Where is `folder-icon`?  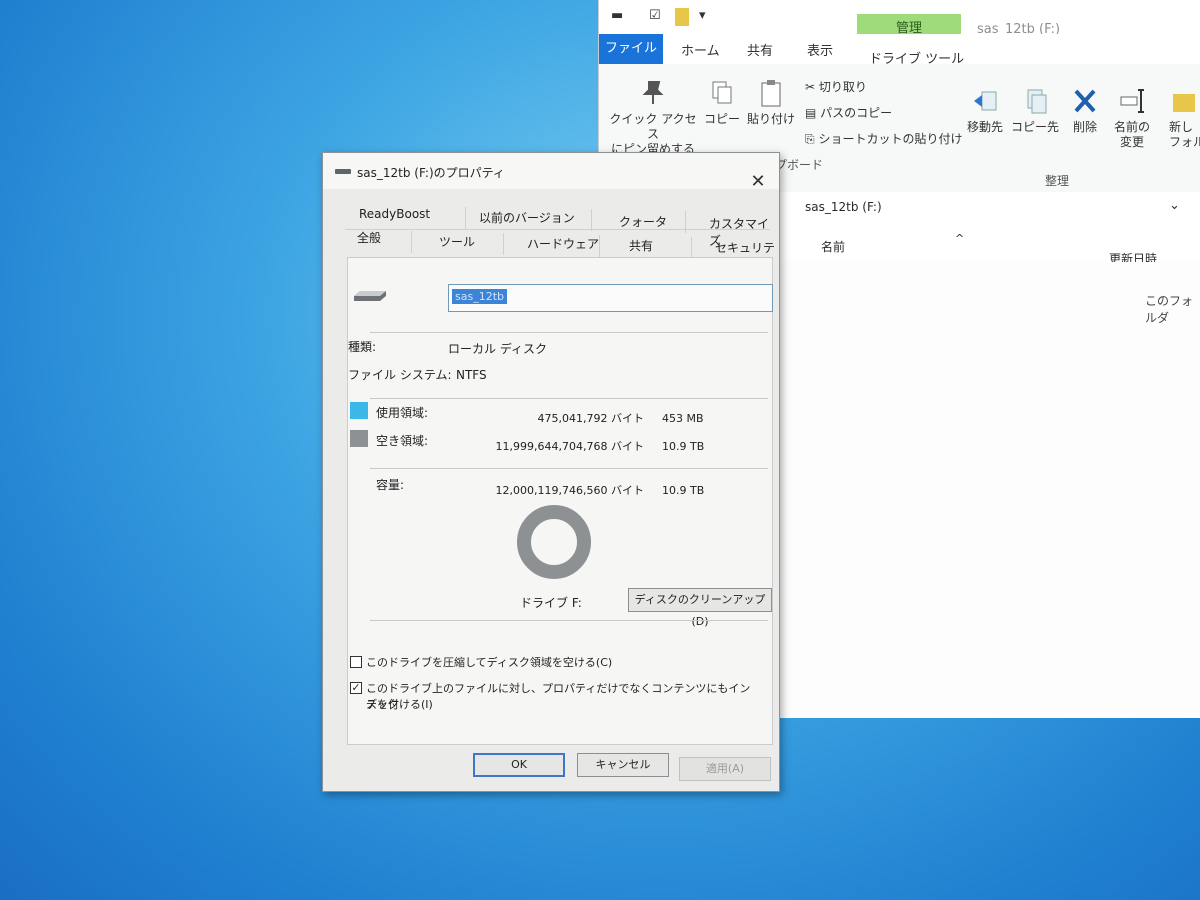 folder-icon is located at coordinates (682, 17).